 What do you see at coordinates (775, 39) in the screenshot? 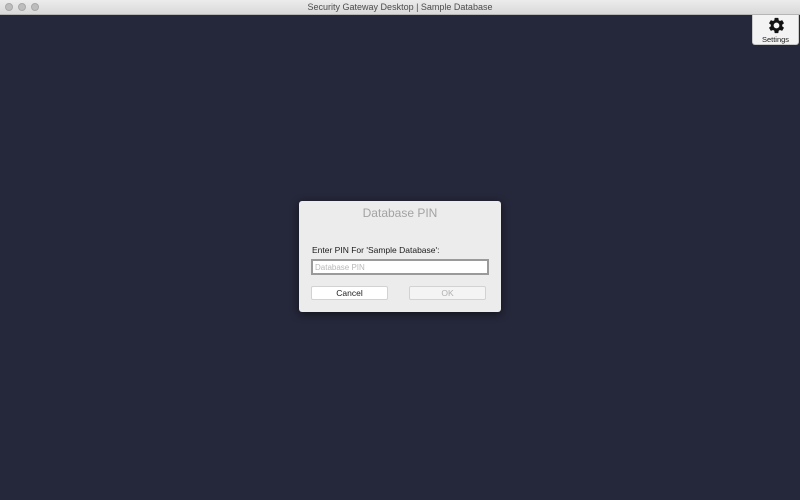
I see `settings-label: Settings` at bounding box center [775, 39].